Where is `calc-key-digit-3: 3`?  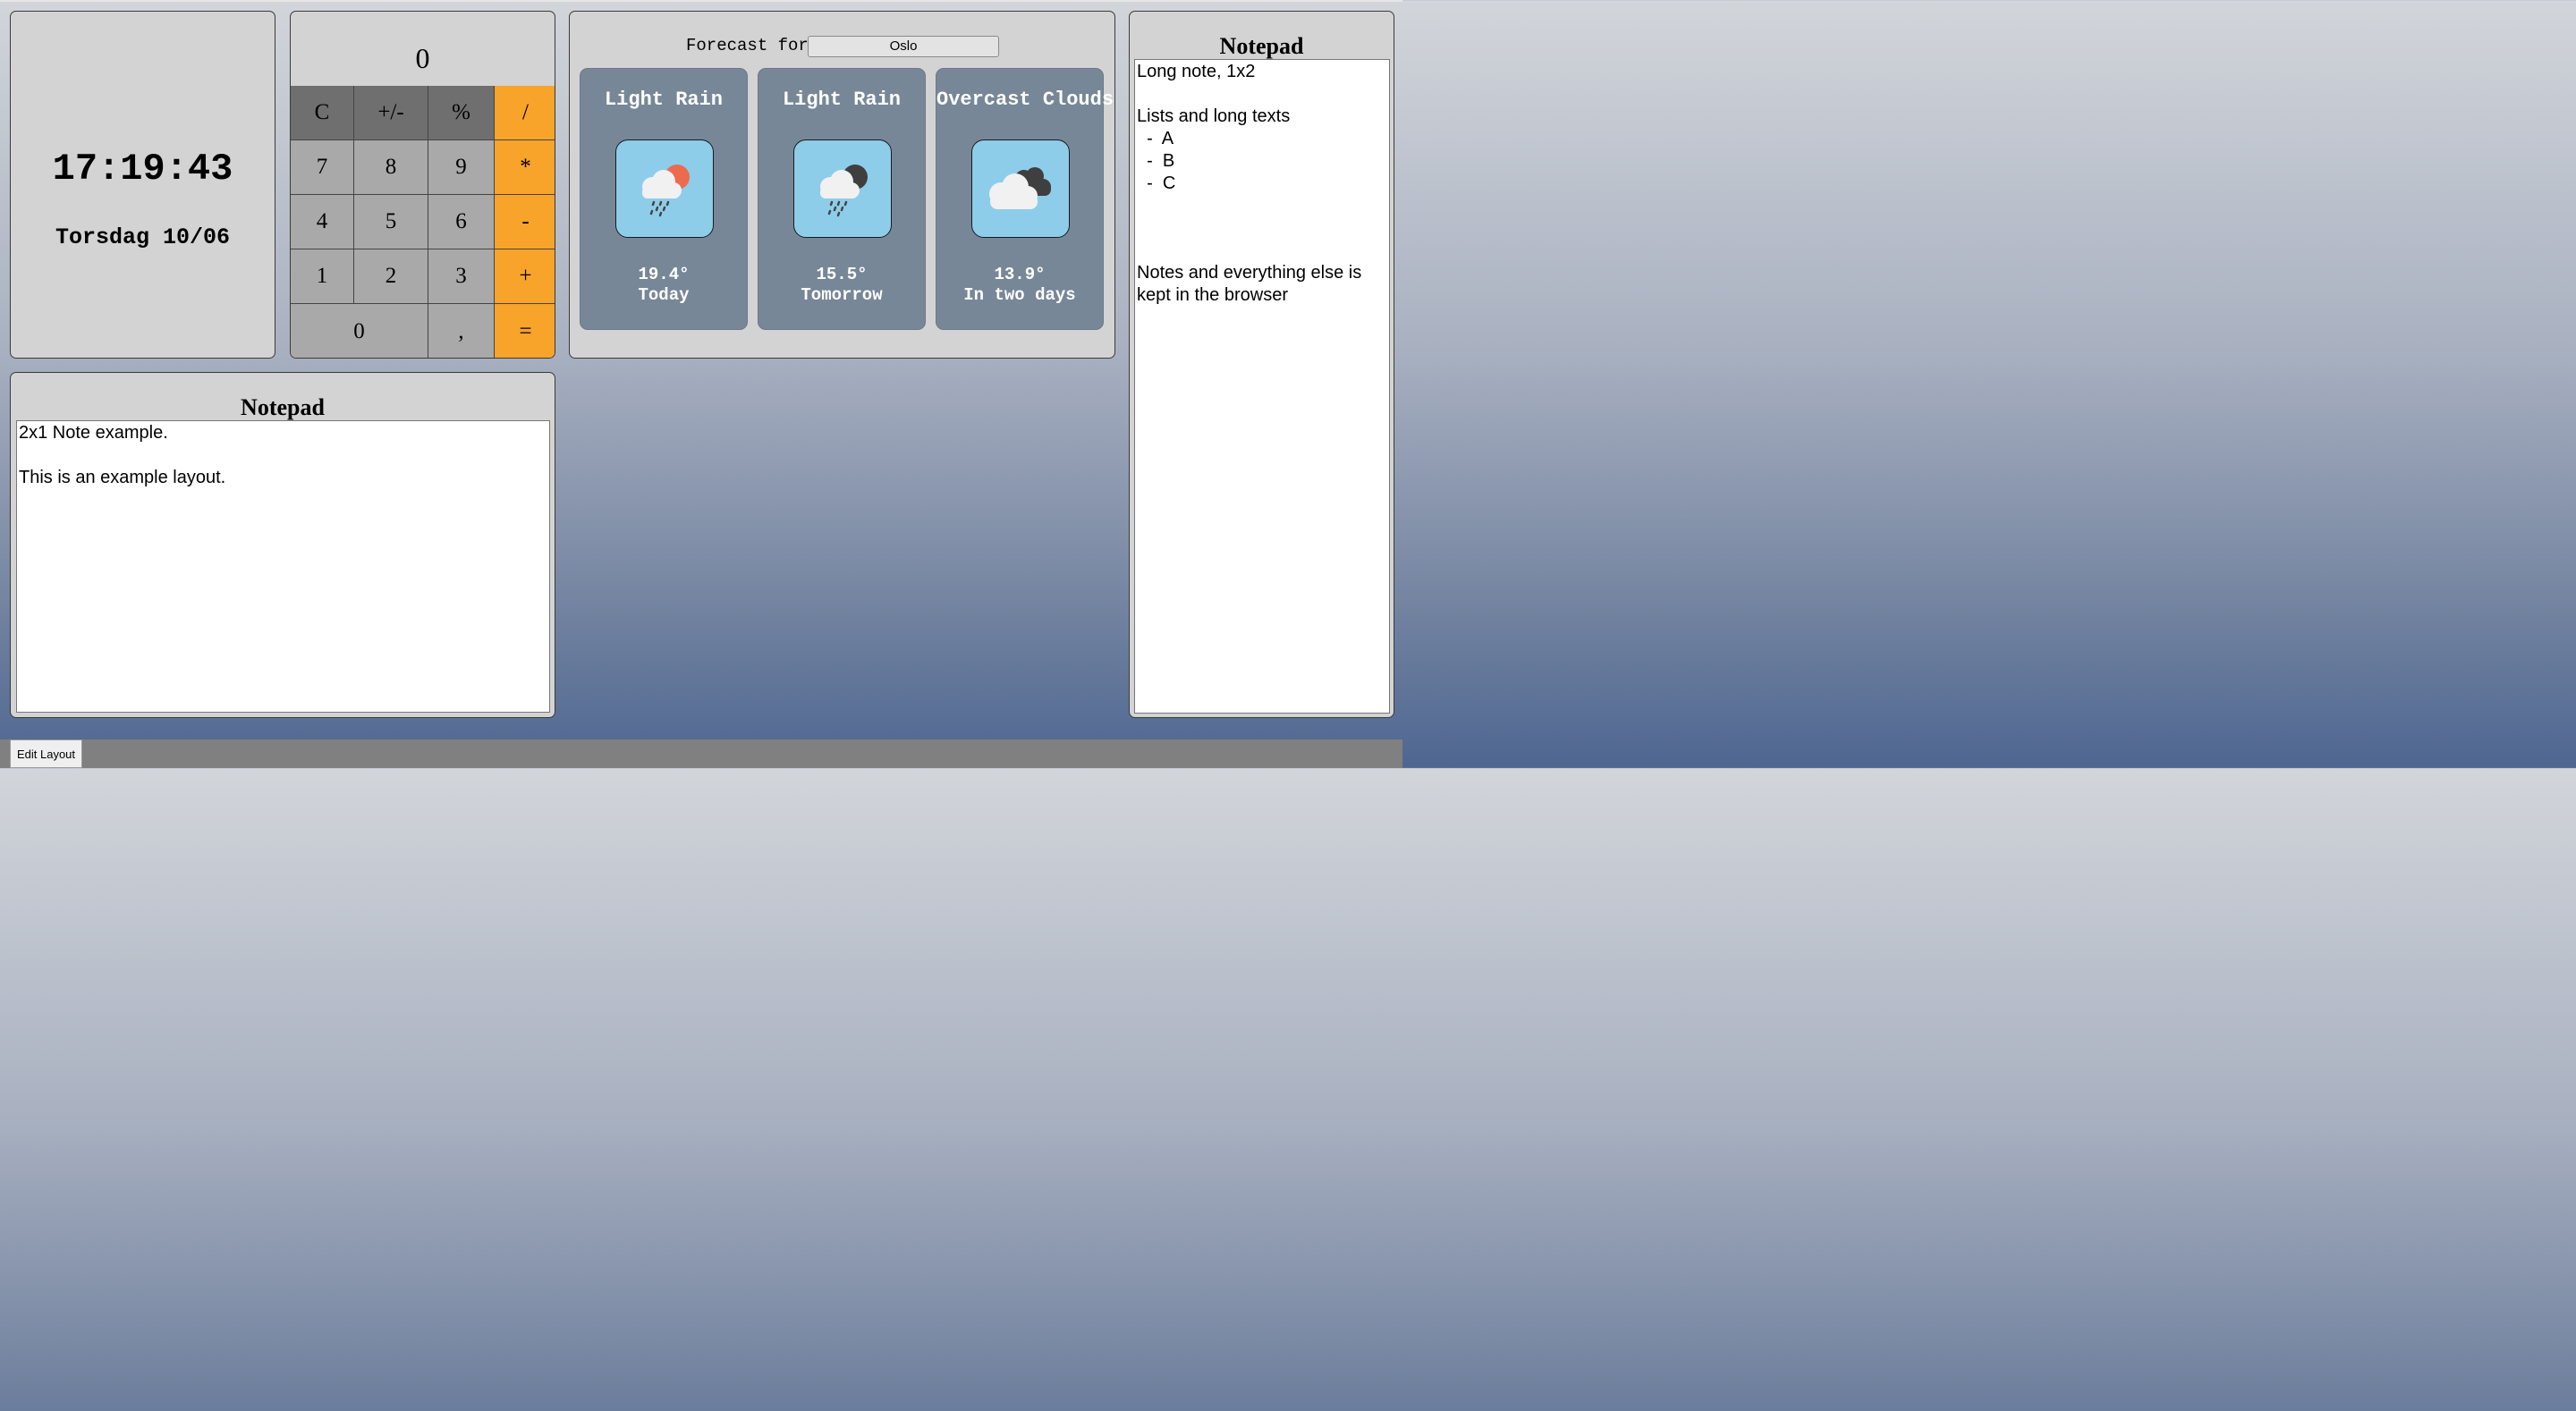 calc-key-digit-3: 3 is located at coordinates (461, 276).